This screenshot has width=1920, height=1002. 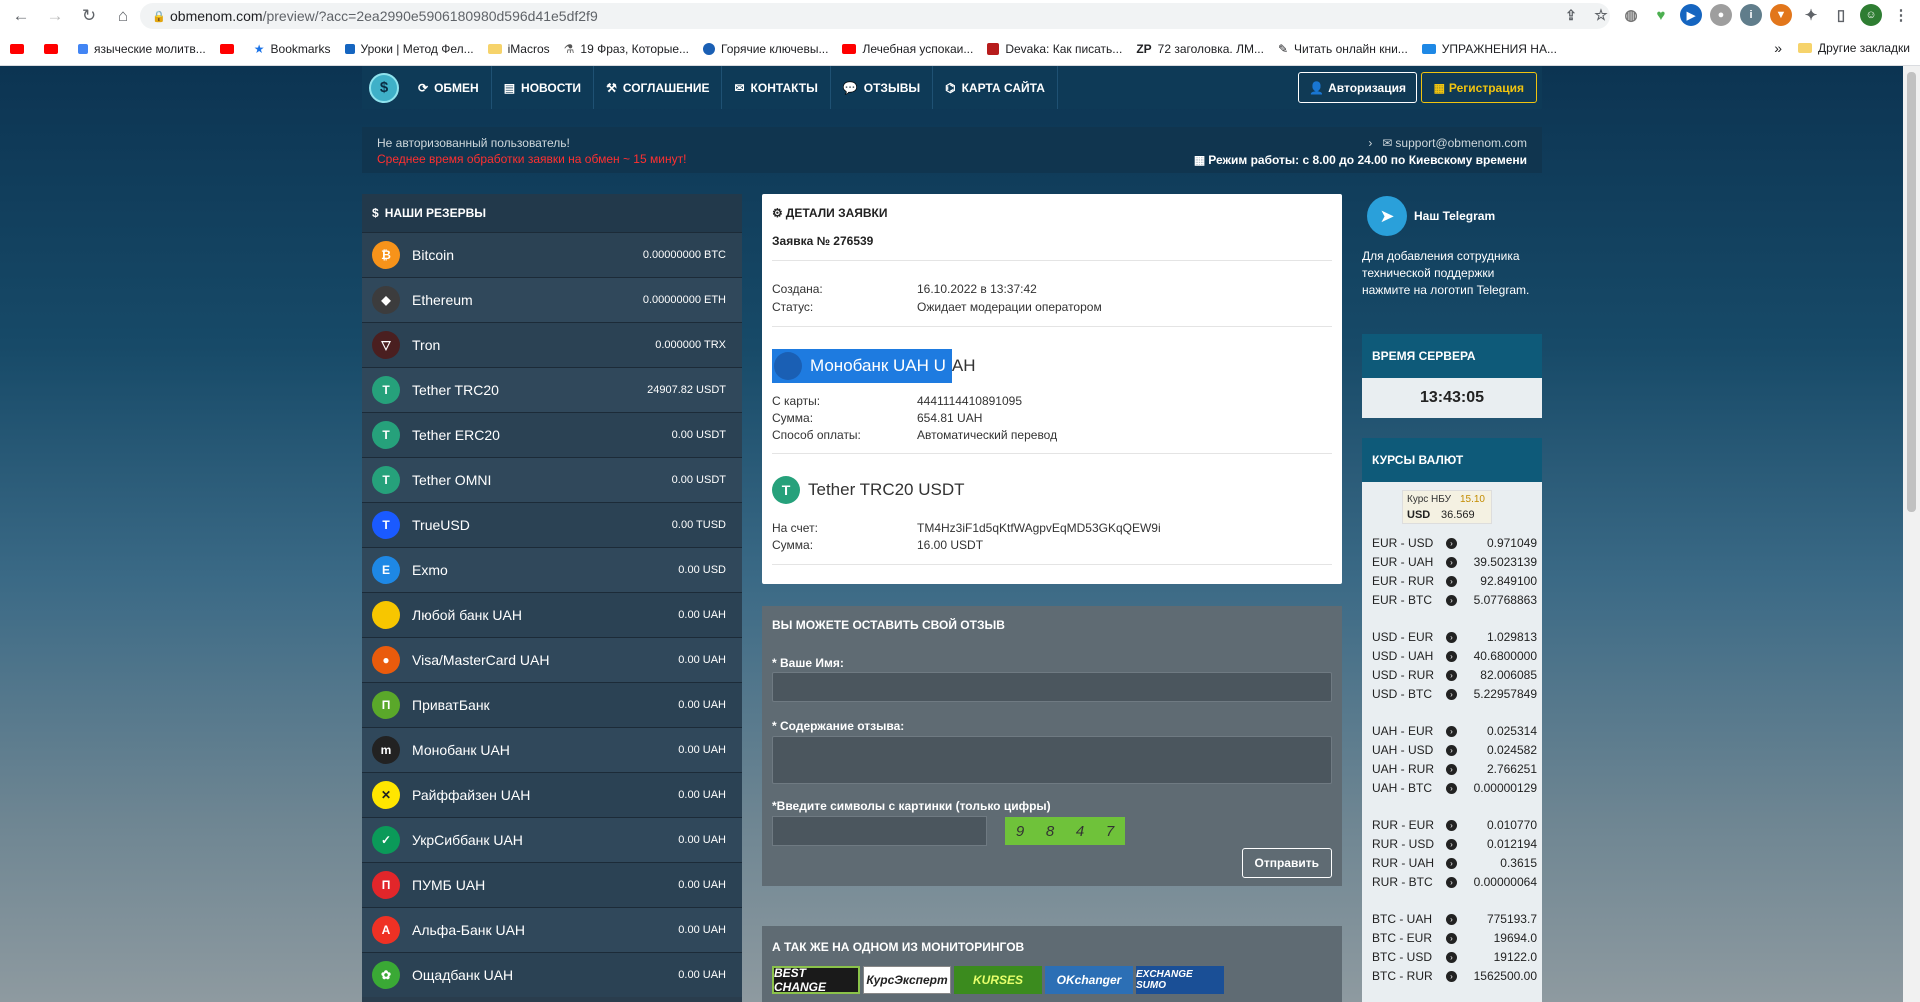 What do you see at coordinates (386, 885) in the screenshot?
I see `currency-icon: П` at bounding box center [386, 885].